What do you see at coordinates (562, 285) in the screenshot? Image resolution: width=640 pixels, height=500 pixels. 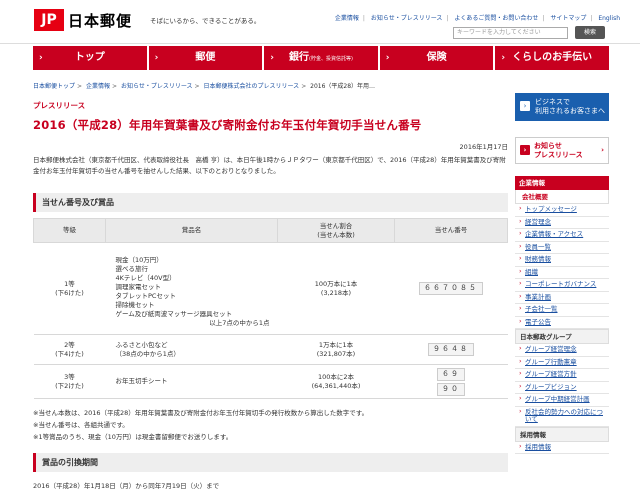 I see `sidebar-item: コーポレートガバナンス` at bounding box center [562, 285].